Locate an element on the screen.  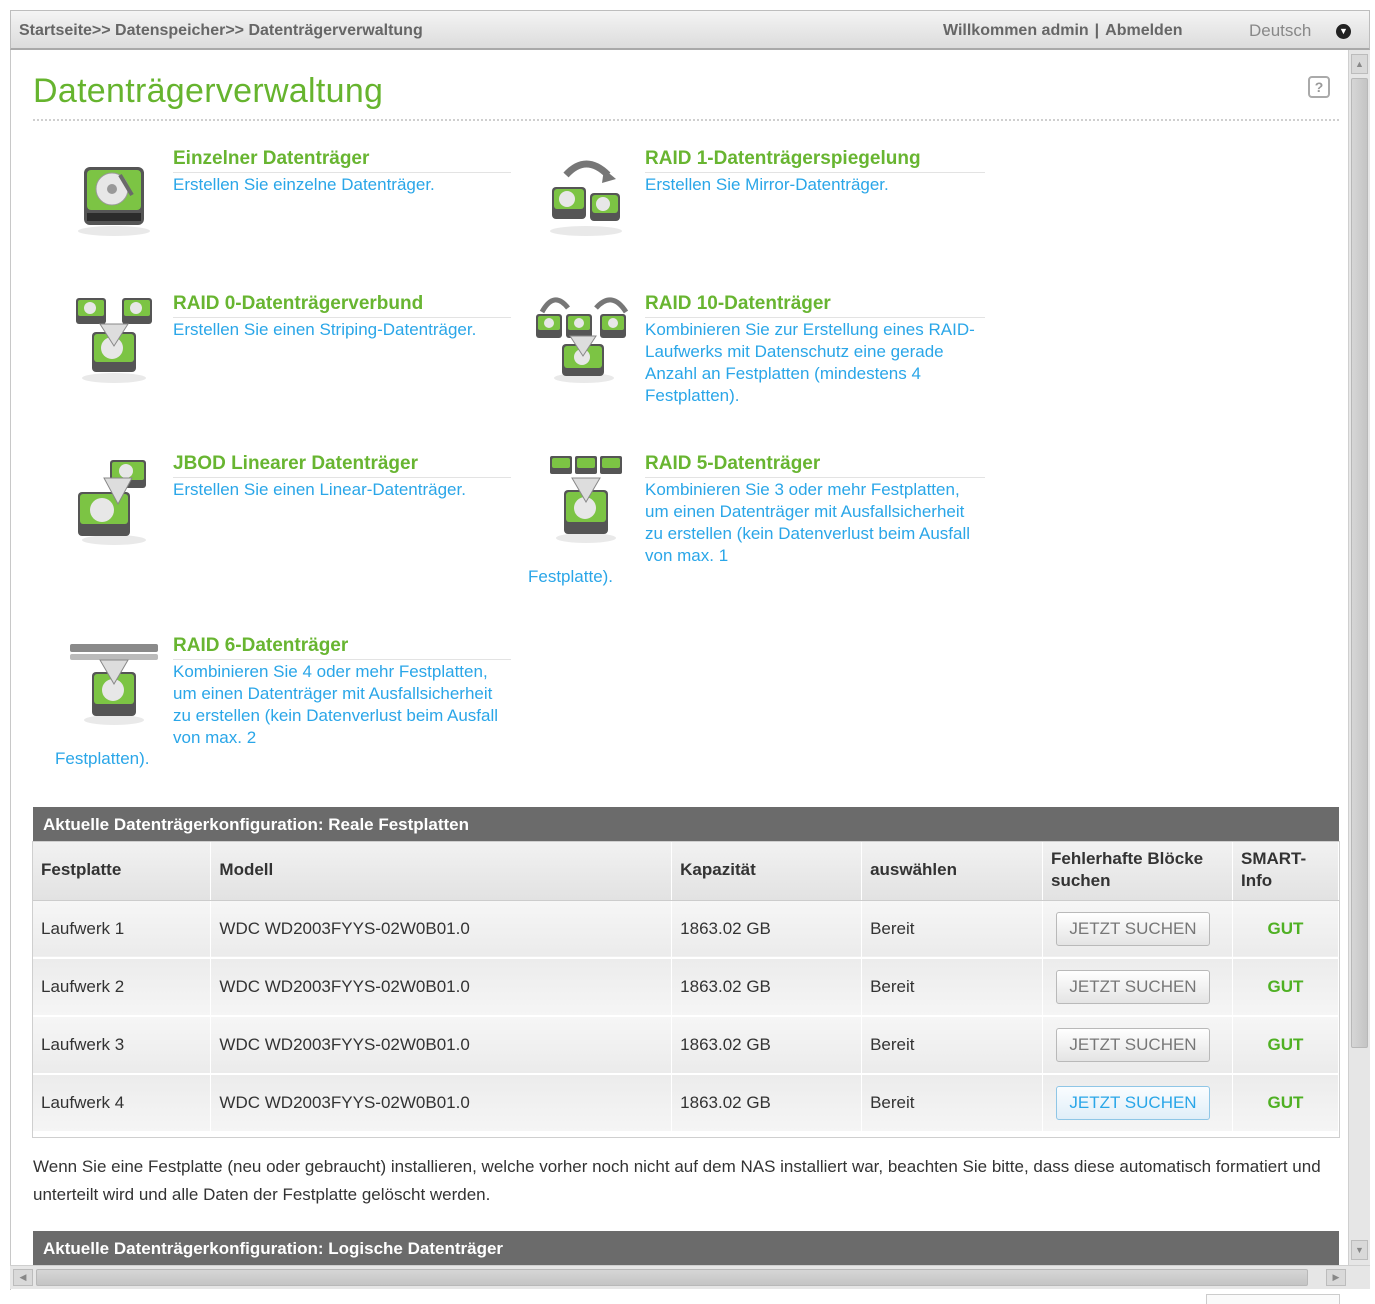
vertical-scrollbar: ▲ ▼ is located at coordinates (1359, 657).